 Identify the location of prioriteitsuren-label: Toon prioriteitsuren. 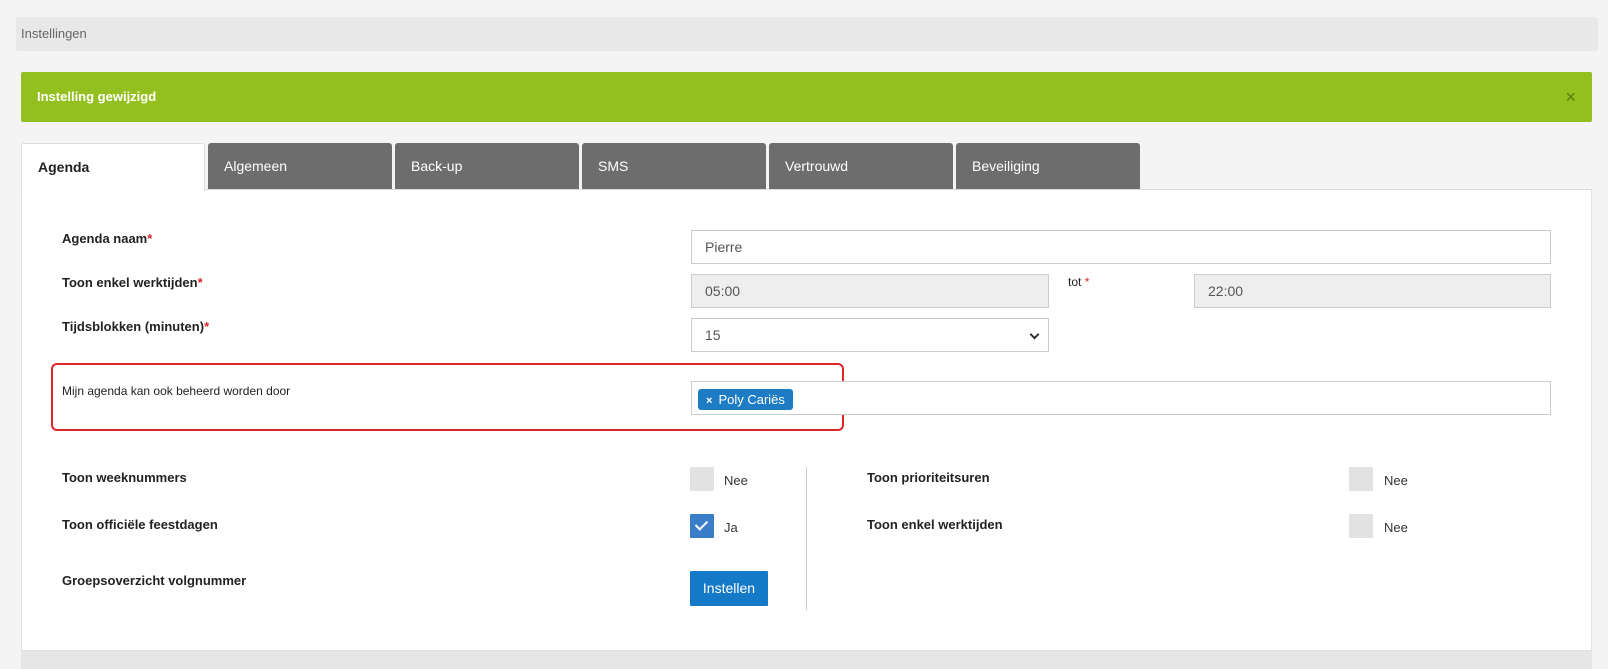
(928, 477).